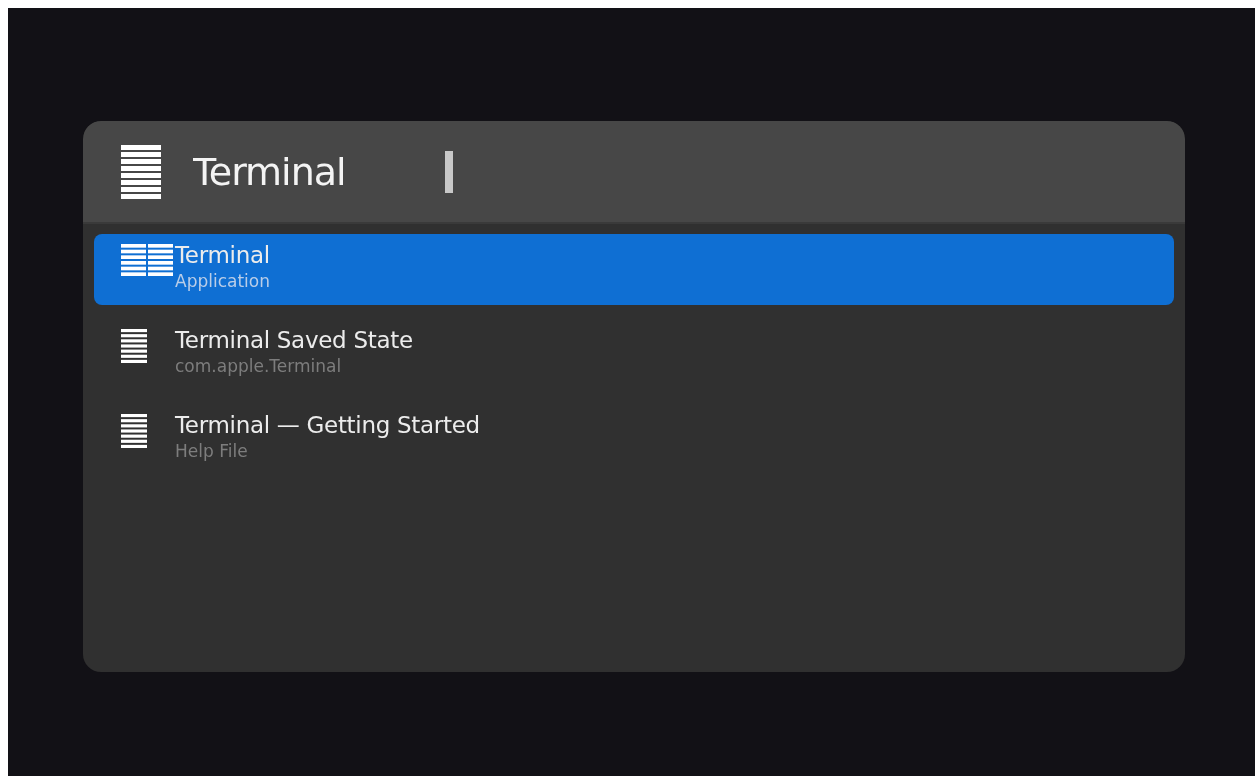 The image size is (1255, 776). I want to click on result-item: Terminal Application, so click(634, 269).